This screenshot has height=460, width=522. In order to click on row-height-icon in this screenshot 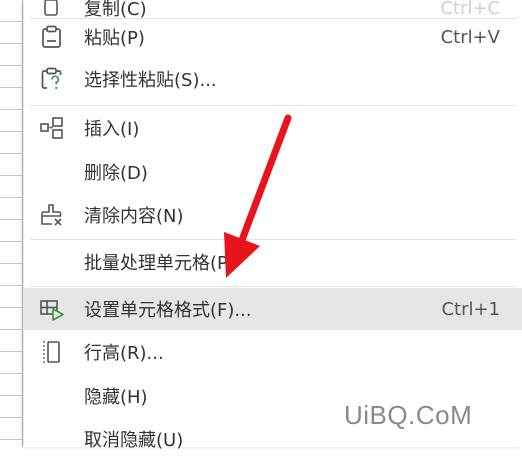, I will do `click(52, 352)`.